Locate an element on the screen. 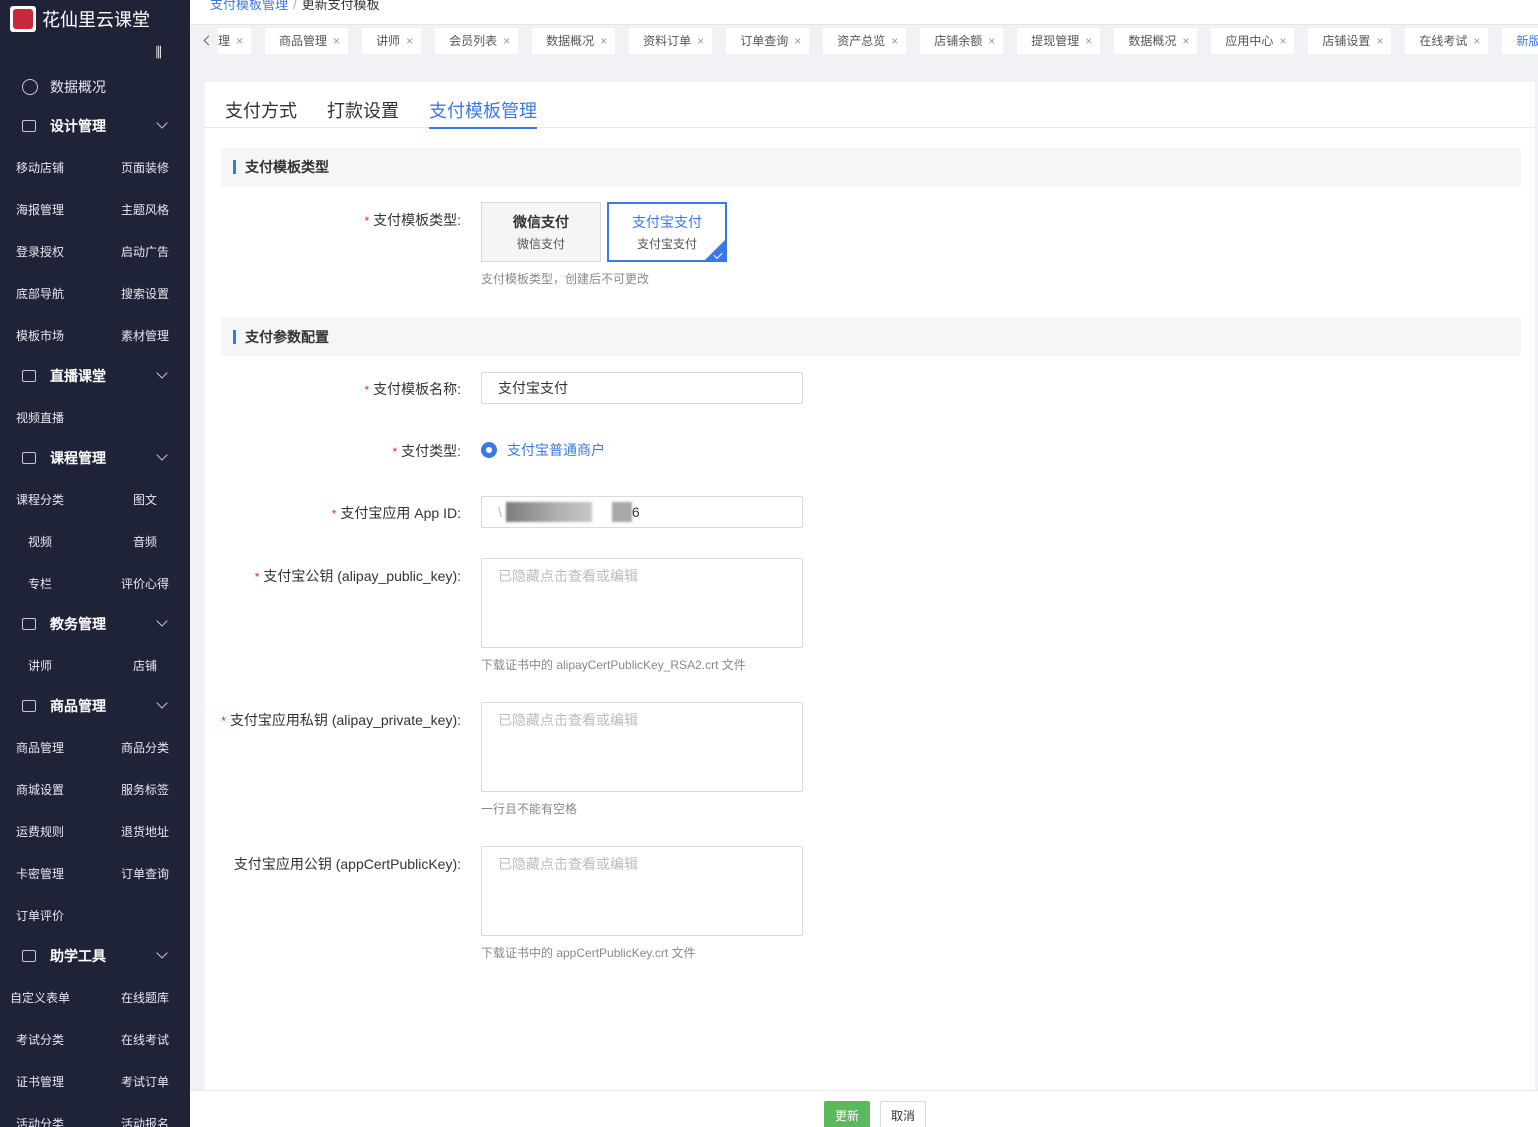  sidebar-group-title: 课程管理 is located at coordinates (95, 458).